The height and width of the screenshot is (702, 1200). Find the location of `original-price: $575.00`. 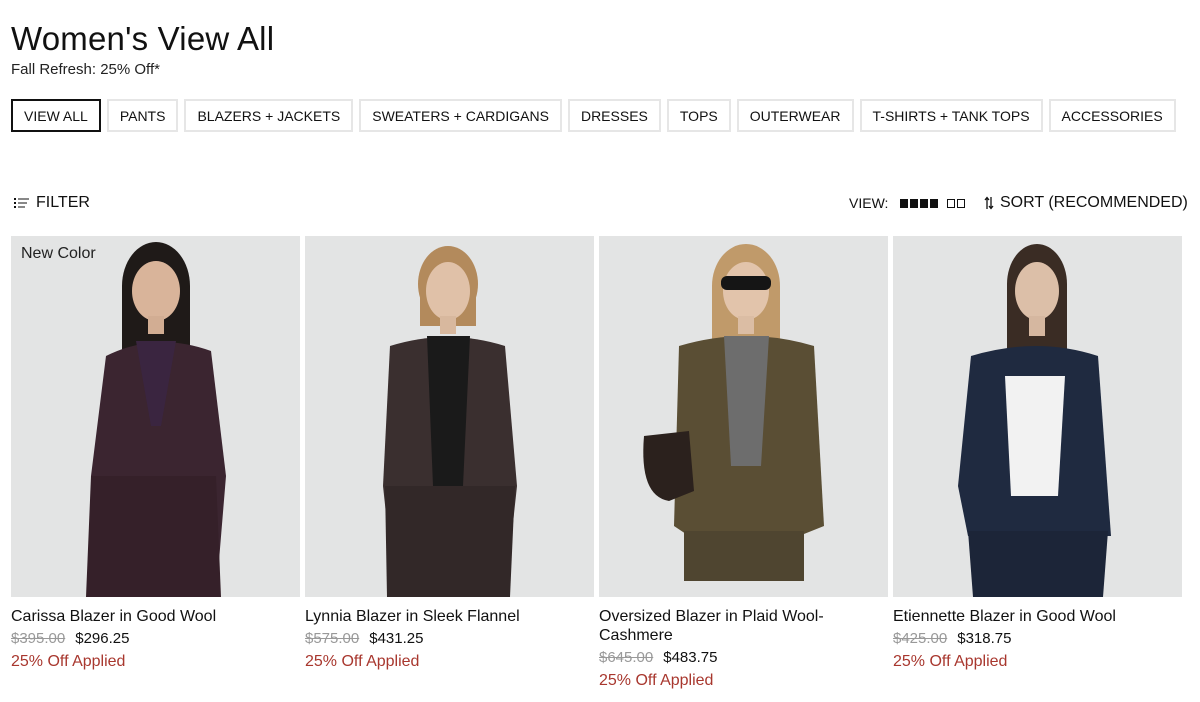

original-price: $575.00 is located at coordinates (332, 638).